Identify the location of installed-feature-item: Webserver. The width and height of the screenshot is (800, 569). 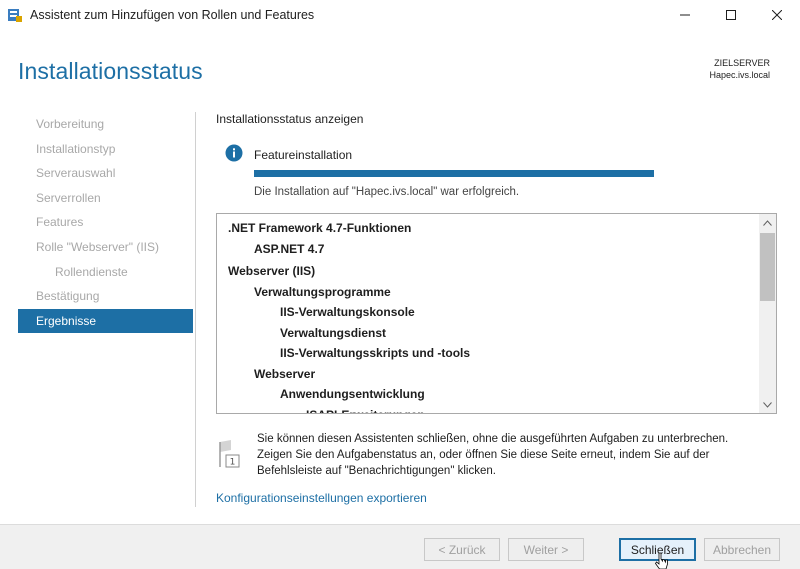
(285, 373).